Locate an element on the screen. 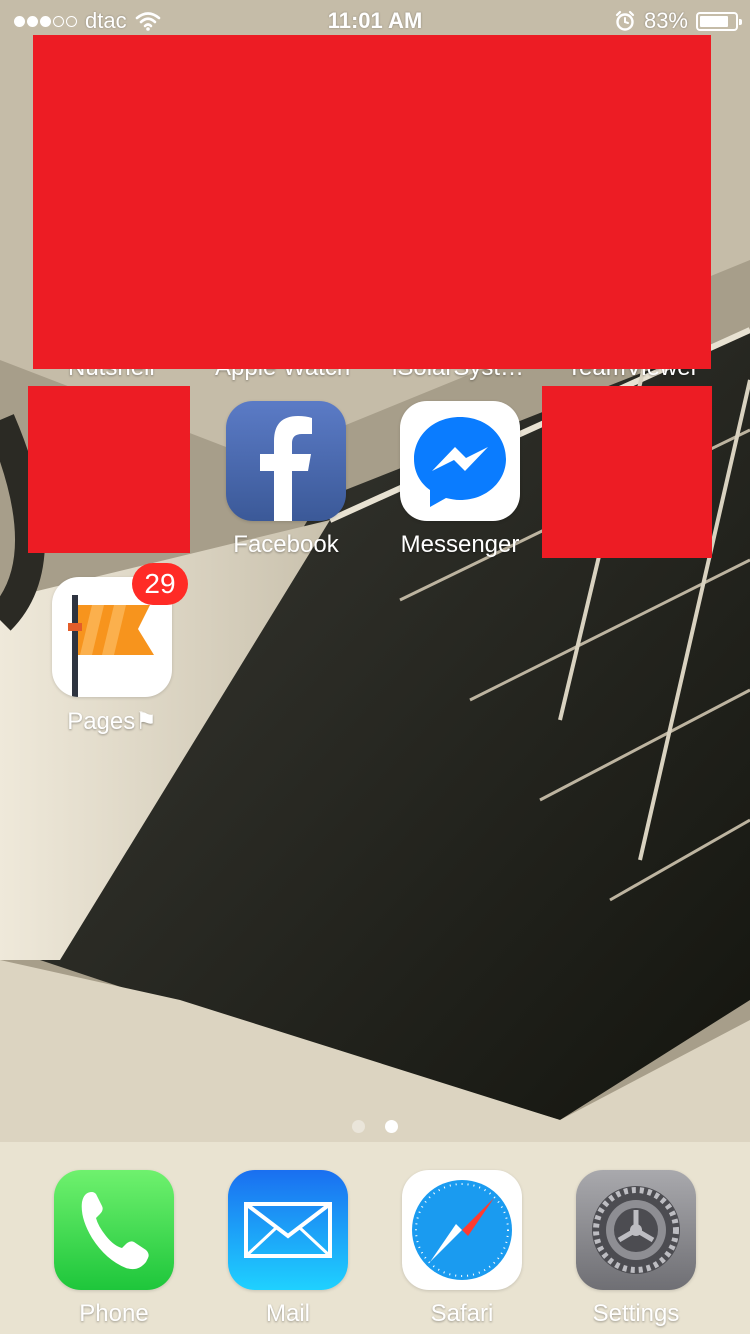  dock-label-settings: Settings is located at coordinates (636, 1313).